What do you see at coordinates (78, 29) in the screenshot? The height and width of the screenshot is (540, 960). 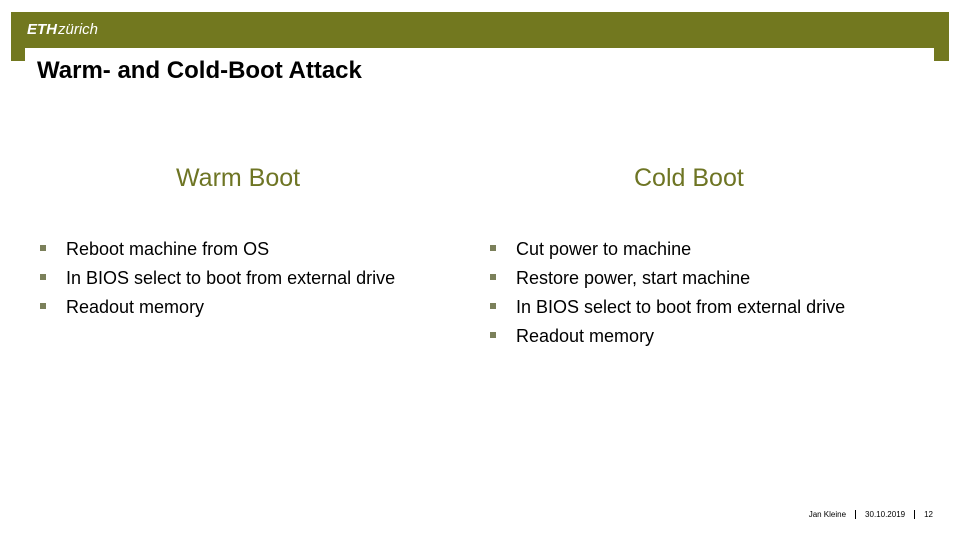 I see `logo-zurich: zürich` at bounding box center [78, 29].